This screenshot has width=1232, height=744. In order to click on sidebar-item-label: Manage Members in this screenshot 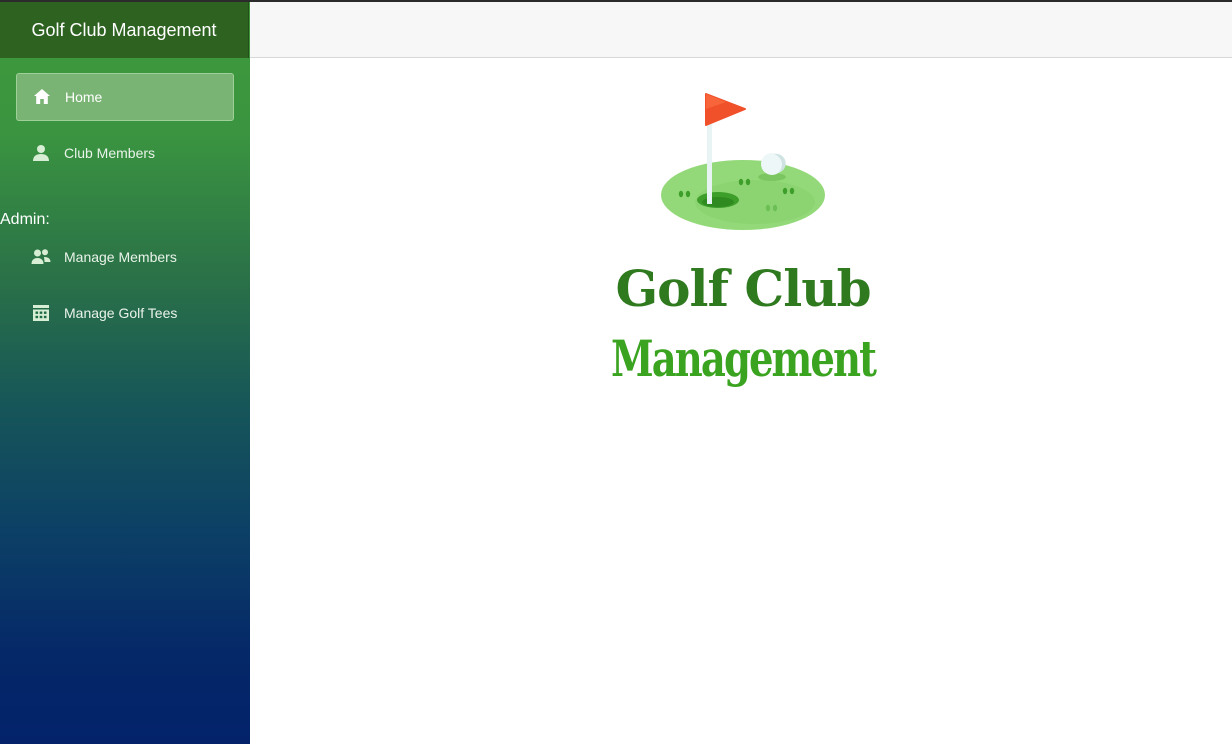, I will do `click(120, 257)`.